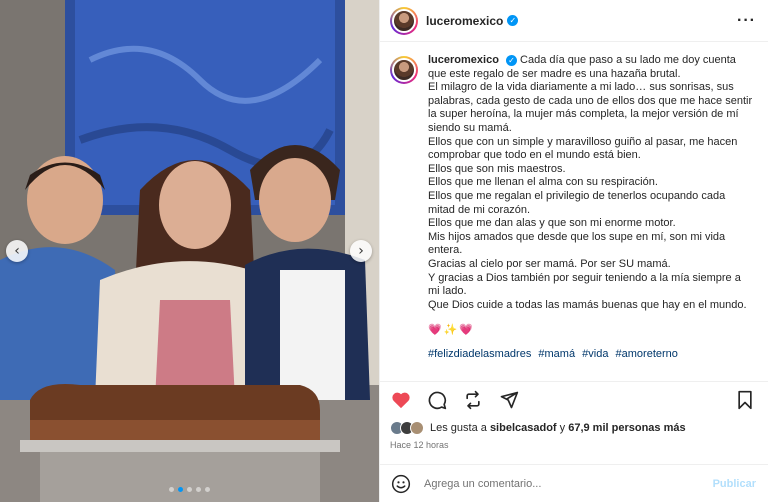 This screenshot has width=768, height=502. Describe the element at coordinates (473, 400) in the screenshot. I see `repost-icon` at that location.